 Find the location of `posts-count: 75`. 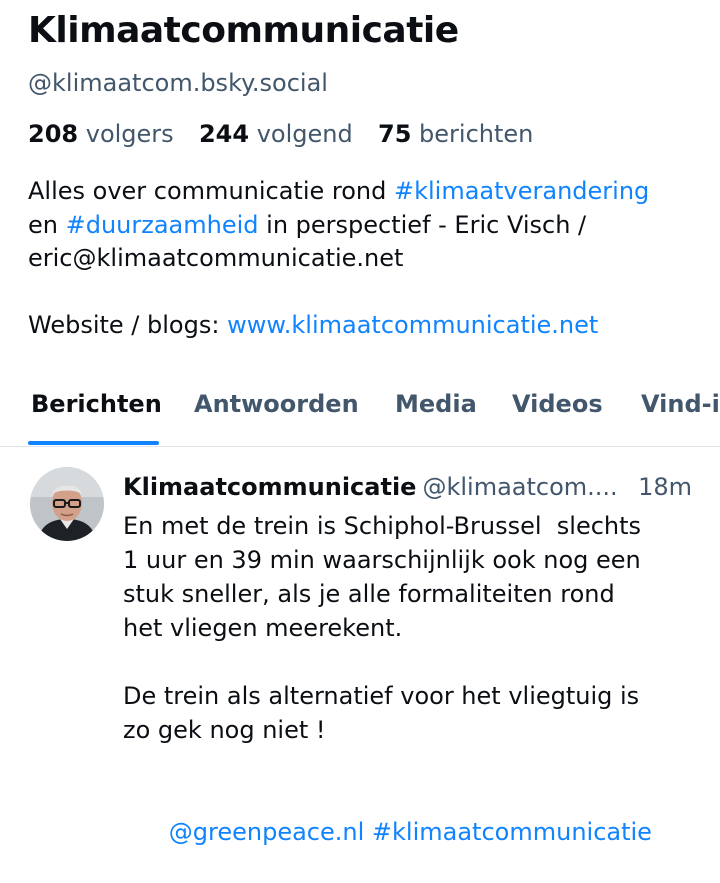

posts-count: 75 is located at coordinates (395, 134).